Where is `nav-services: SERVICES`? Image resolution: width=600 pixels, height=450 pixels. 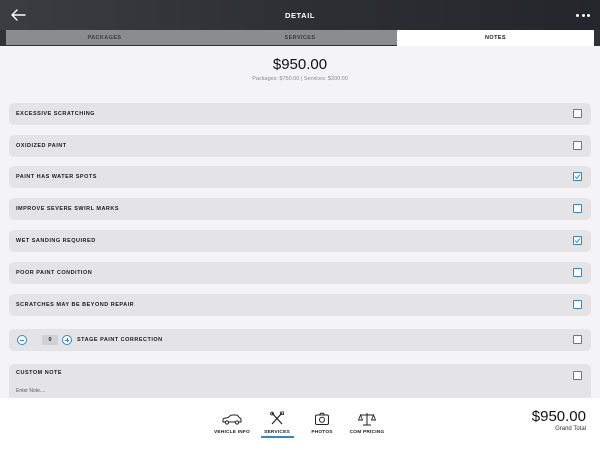
nav-services: SERVICES is located at coordinates (277, 423).